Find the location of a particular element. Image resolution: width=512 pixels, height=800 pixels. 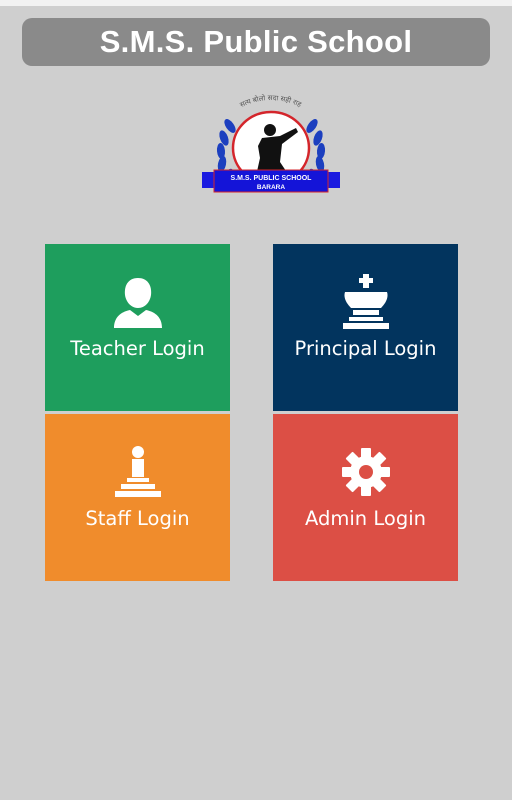

principal-login-tile: Principal Login is located at coordinates (365, 327).